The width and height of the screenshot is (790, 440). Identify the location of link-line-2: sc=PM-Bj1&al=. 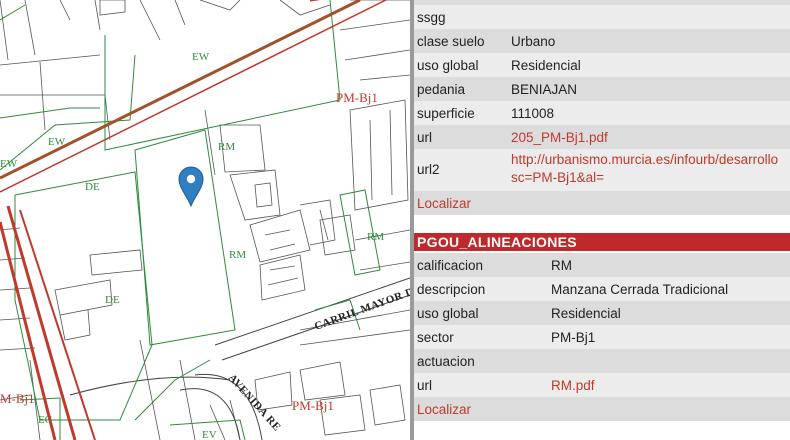
(558, 177).